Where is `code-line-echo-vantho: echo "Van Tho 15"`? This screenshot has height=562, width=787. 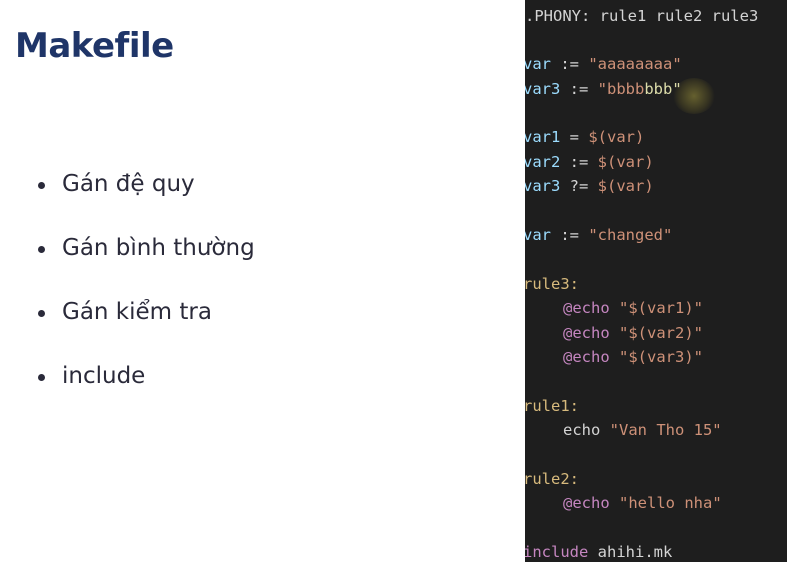 code-line-echo-vantho: echo "Van Tho 15" is located at coordinates (642, 430).